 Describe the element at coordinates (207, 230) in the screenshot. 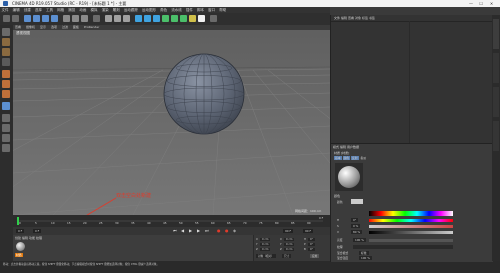

I see `go-to-end-icon: ⏭` at that location.